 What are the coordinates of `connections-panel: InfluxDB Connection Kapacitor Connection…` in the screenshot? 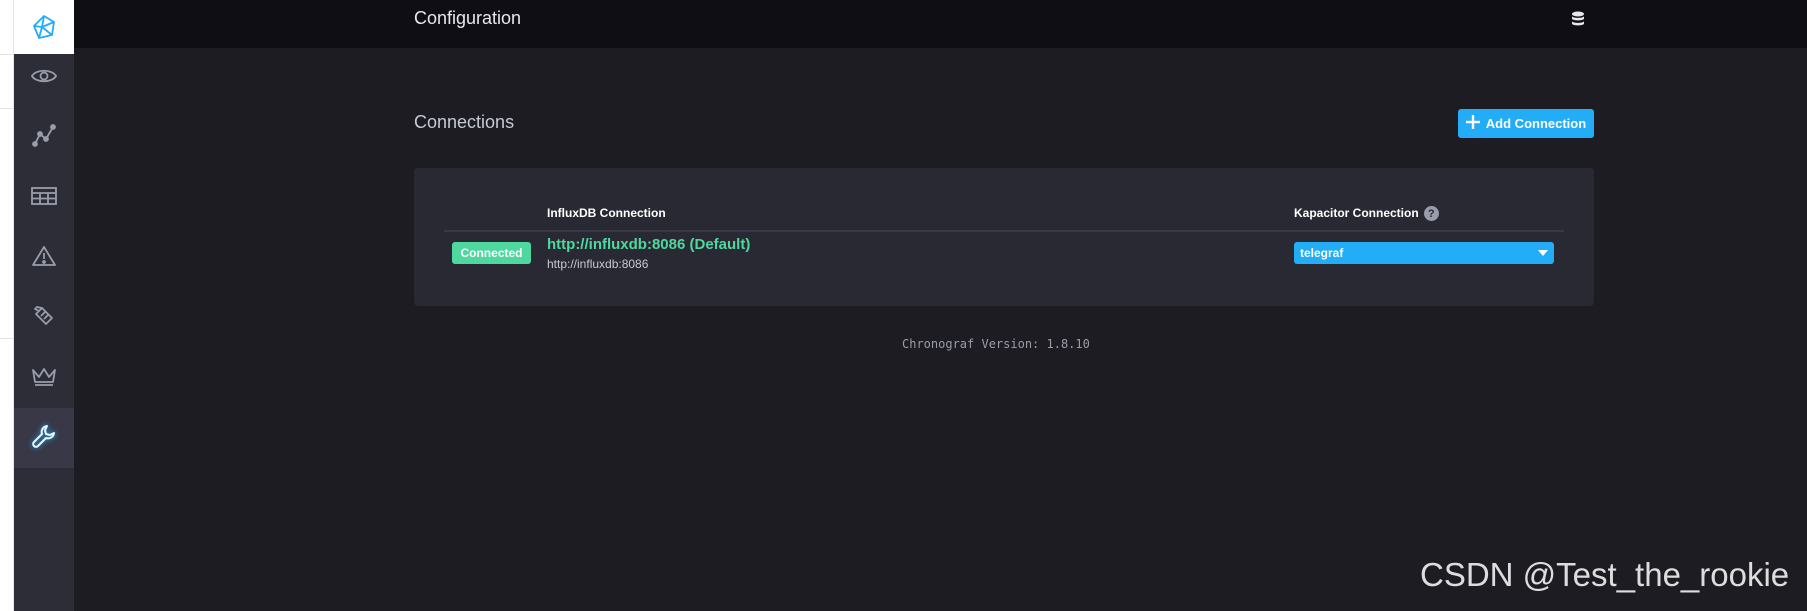 It's located at (1004, 237).